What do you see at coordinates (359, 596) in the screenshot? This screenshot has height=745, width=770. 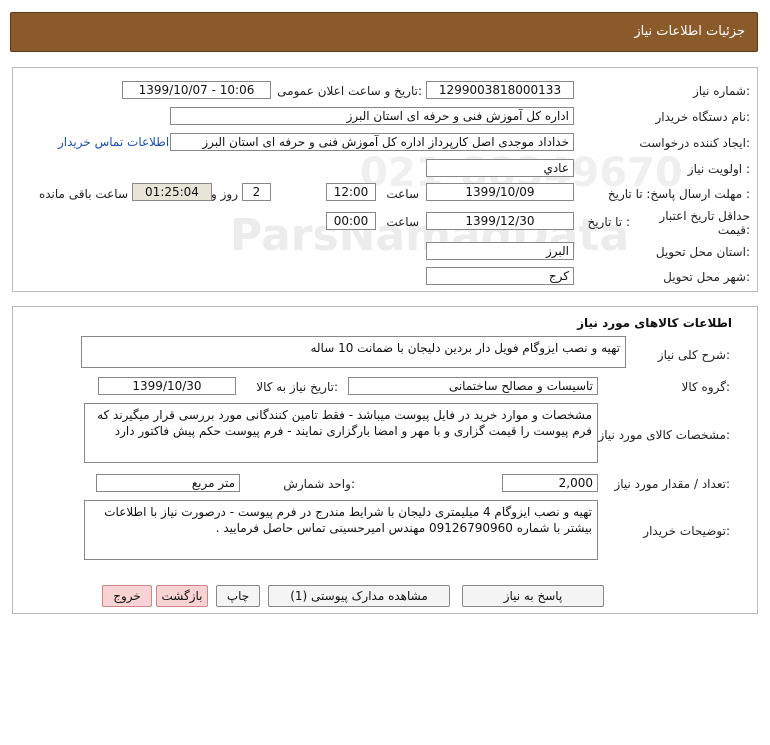 I see `view-attachments-button: مشاهده مدارک پیوستی (1)` at bounding box center [359, 596].